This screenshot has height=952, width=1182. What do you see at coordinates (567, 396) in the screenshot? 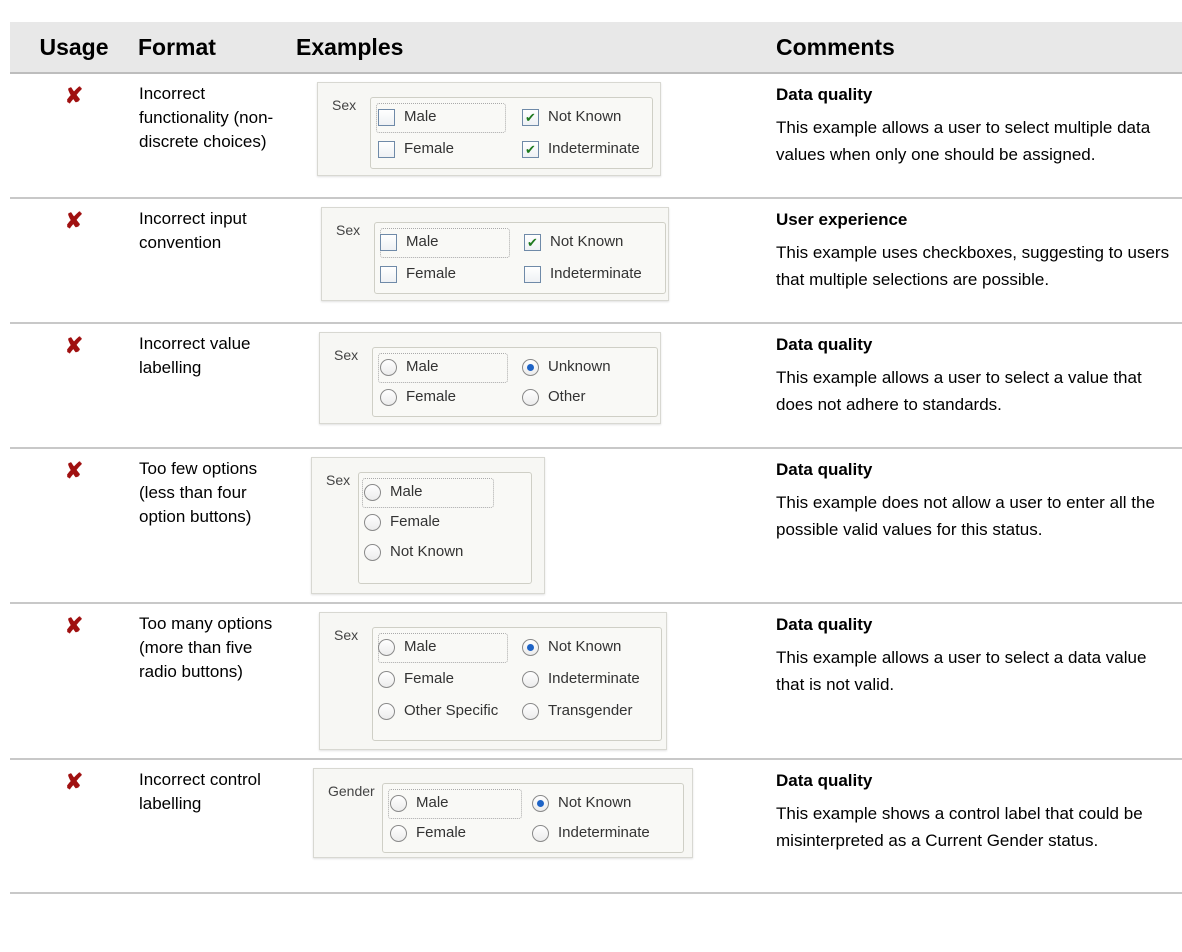
I see `option-label: Other` at bounding box center [567, 396].